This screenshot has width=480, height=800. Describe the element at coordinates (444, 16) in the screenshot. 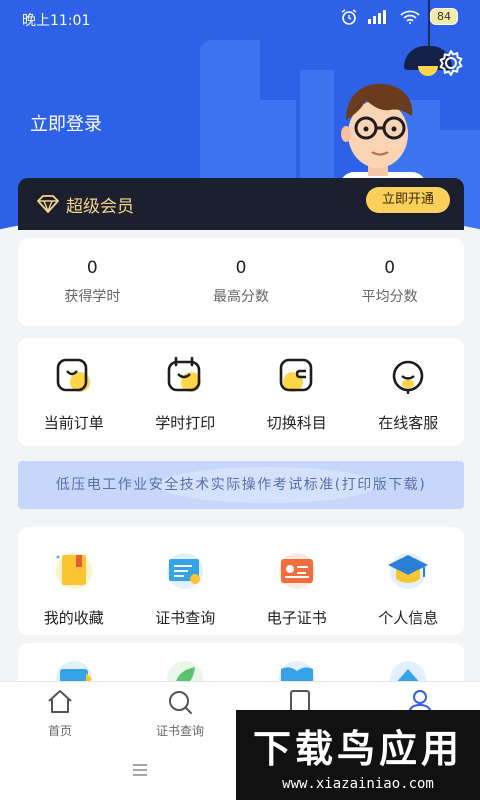

I see `battery-indicator: 84` at that location.